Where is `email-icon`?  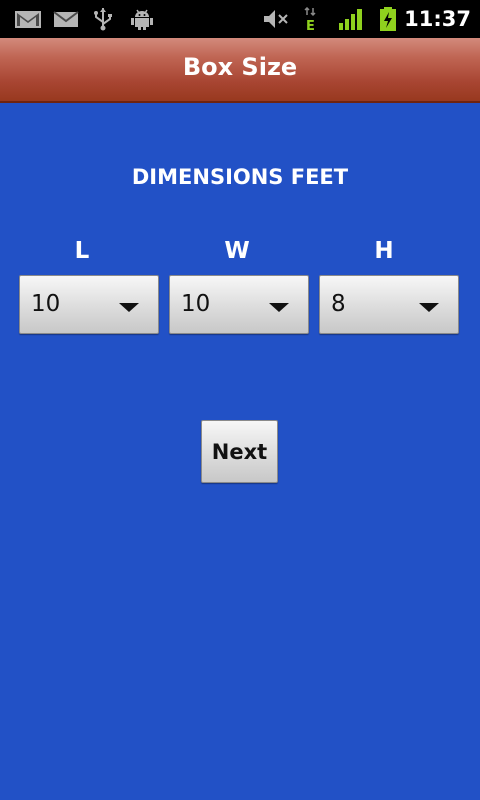
email-icon is located at coordinates (66, 19).